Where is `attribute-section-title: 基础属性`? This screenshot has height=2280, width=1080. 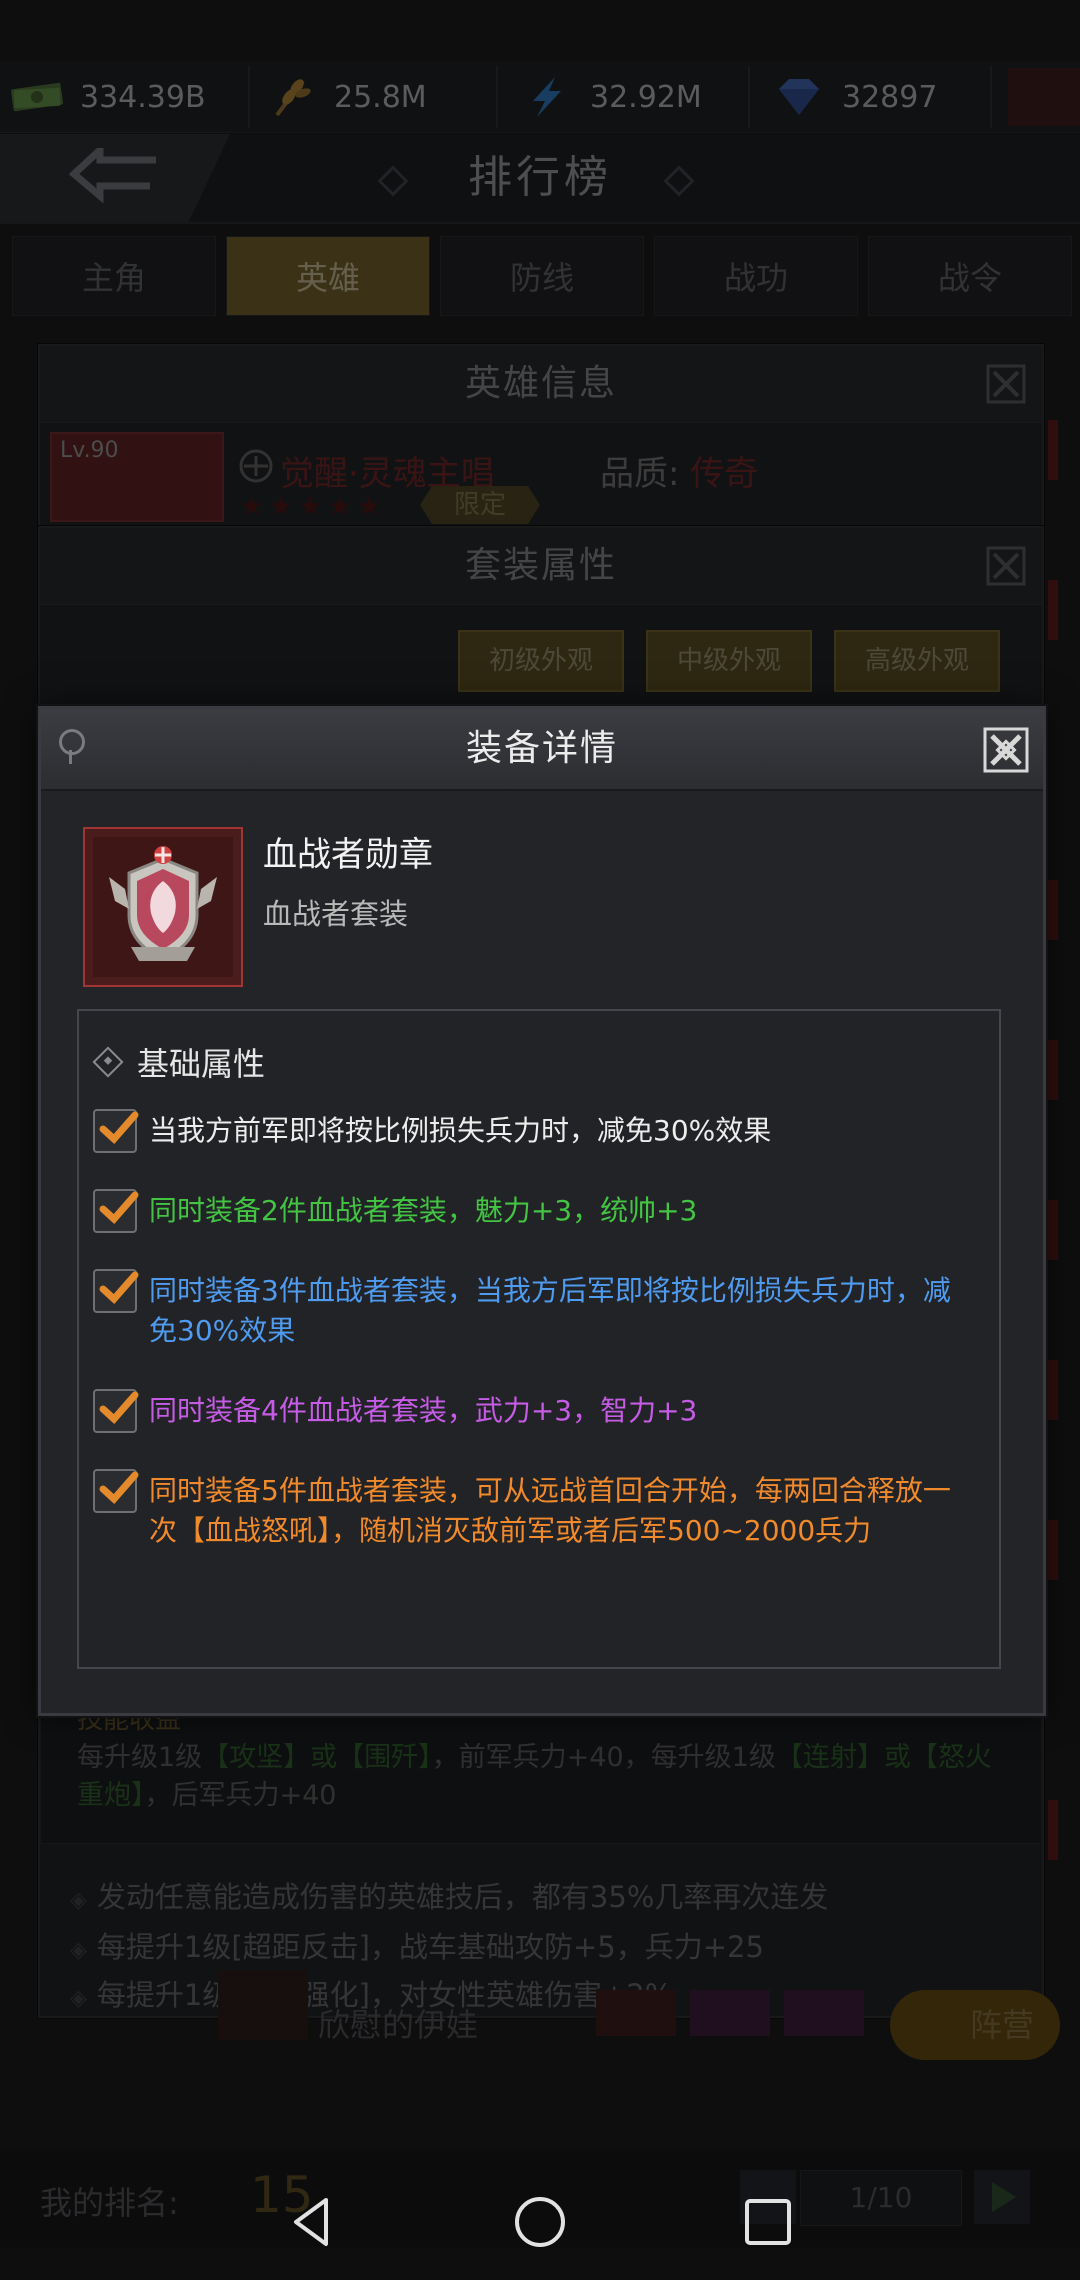 attribute-section-title: 基础属性 is located at coordinates (201, 1064).